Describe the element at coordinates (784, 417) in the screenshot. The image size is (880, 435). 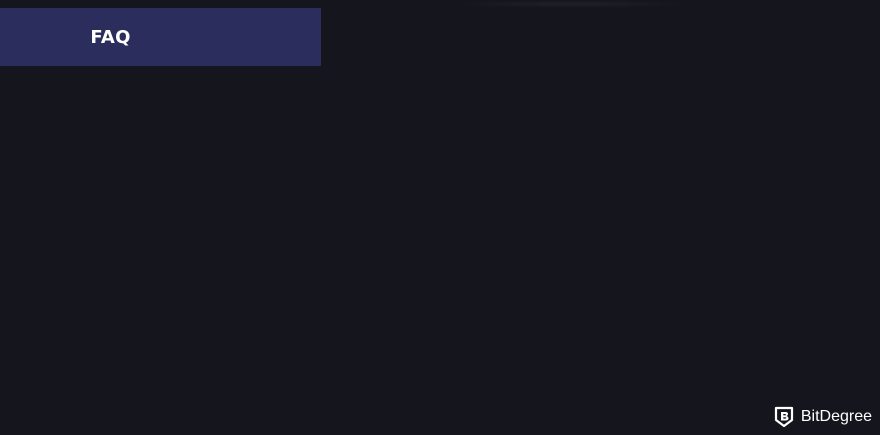
I see `bitdegree-shield-icon` at that location.